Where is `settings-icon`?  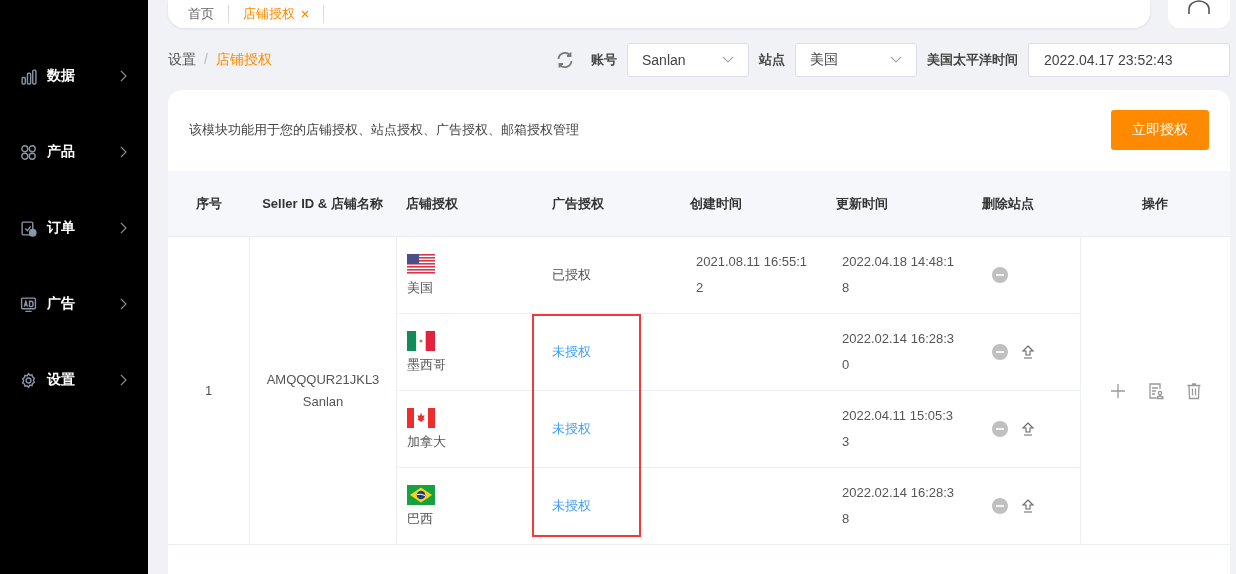
settings-icon is located at coordinates (28, 380).